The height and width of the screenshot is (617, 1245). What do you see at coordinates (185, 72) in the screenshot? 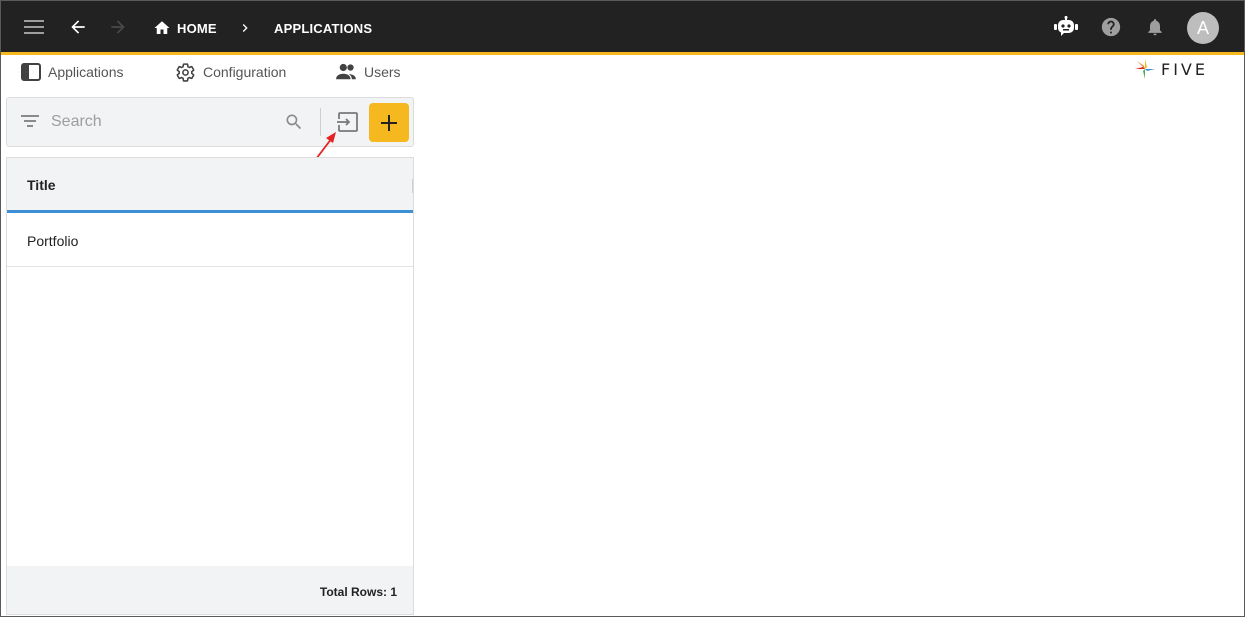
I see `configuration-icon` at bounding box center [185, 72].